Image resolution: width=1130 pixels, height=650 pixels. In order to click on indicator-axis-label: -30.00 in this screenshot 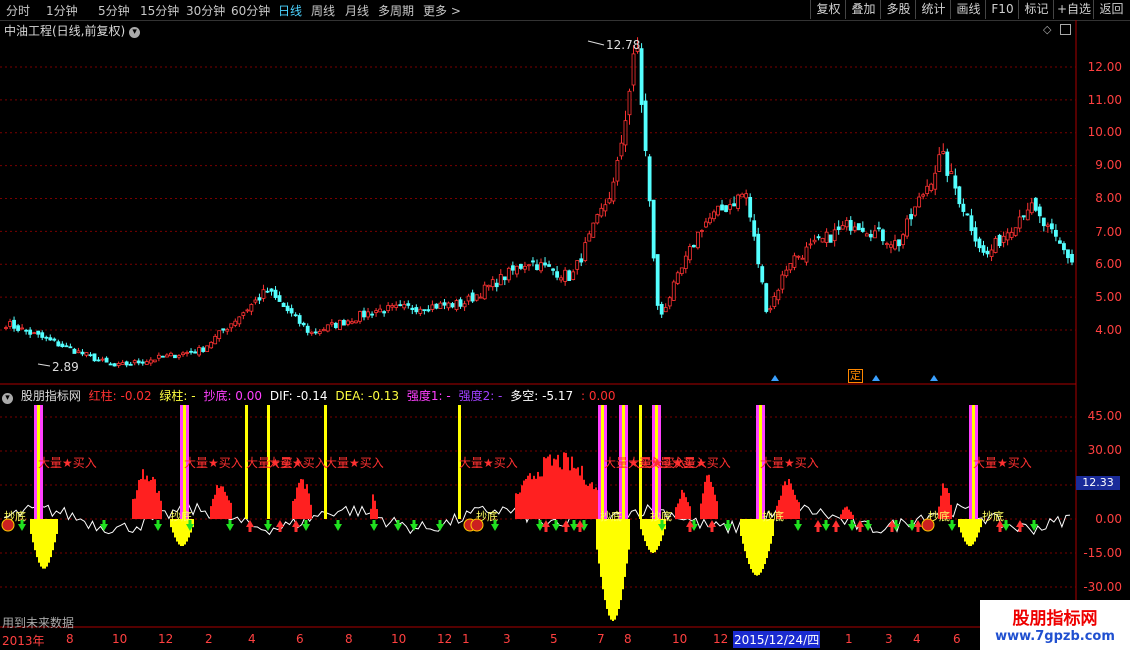, I will do `click(1102, 587)`.